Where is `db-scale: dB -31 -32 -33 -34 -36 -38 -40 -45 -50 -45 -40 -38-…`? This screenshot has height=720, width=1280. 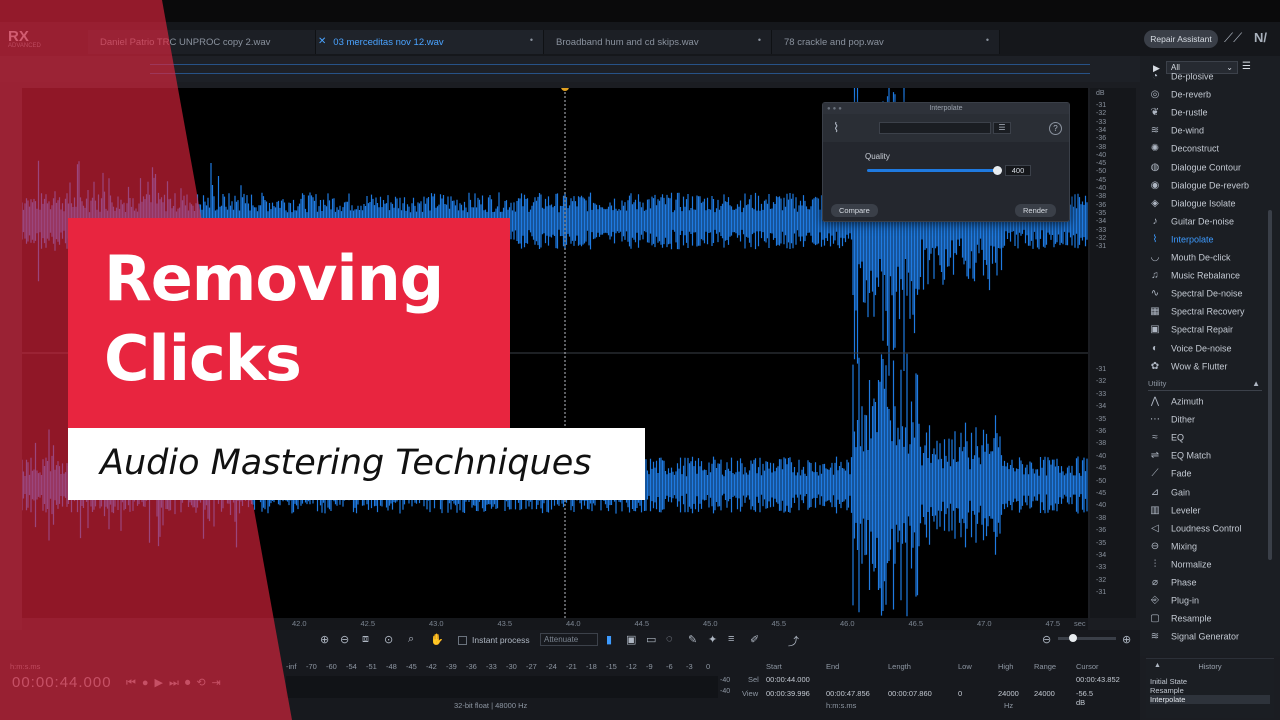 db-scale: dB -31 -32 -33 -34 -36 -38 -40 -45 -50 -45 -40 -38-… is located at coordinates (1113, 353).